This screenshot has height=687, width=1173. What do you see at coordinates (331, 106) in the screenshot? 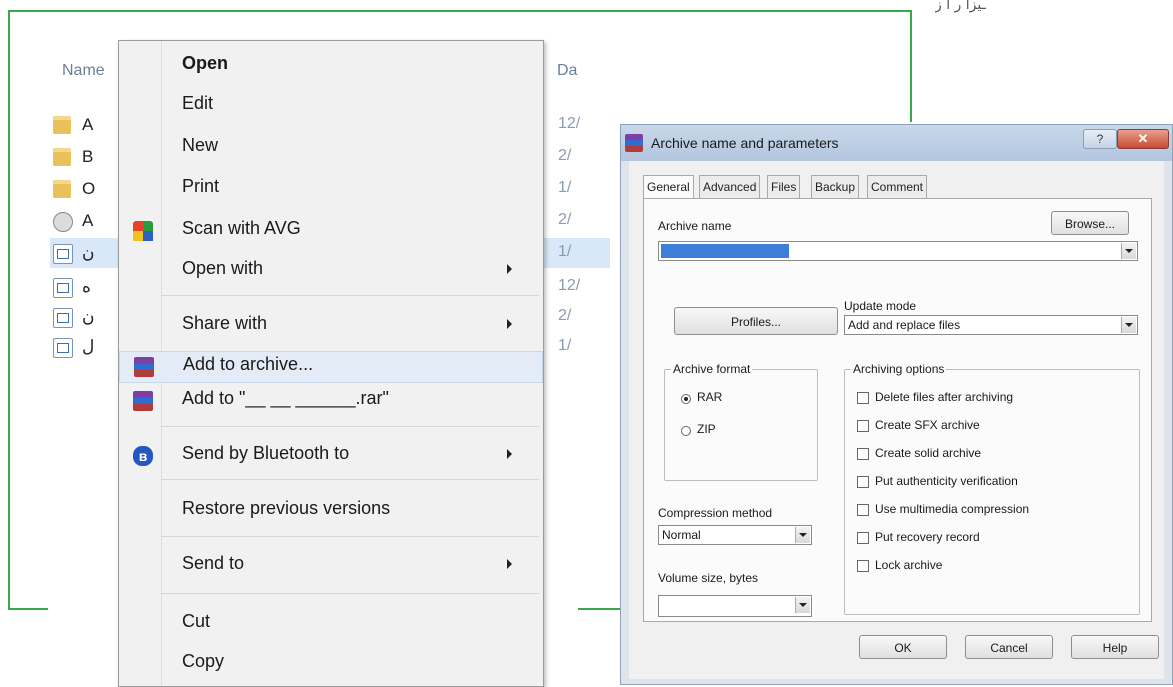
I see `menu-item-edit: Edit` at bounding box center [331, 106].